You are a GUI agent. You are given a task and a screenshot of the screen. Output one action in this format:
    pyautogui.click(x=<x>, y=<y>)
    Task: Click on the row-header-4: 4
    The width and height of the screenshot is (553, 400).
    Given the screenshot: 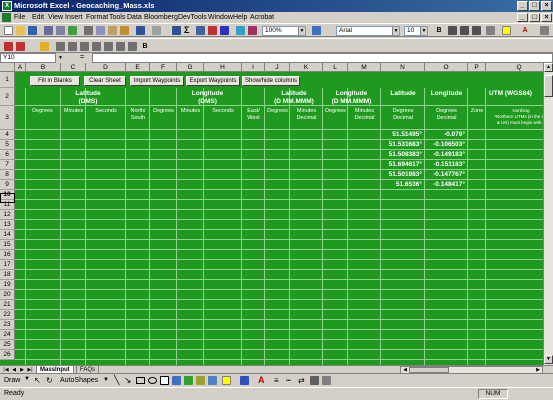 What is the action you would take?
    pyautogui.click(x=7, y=135)
    